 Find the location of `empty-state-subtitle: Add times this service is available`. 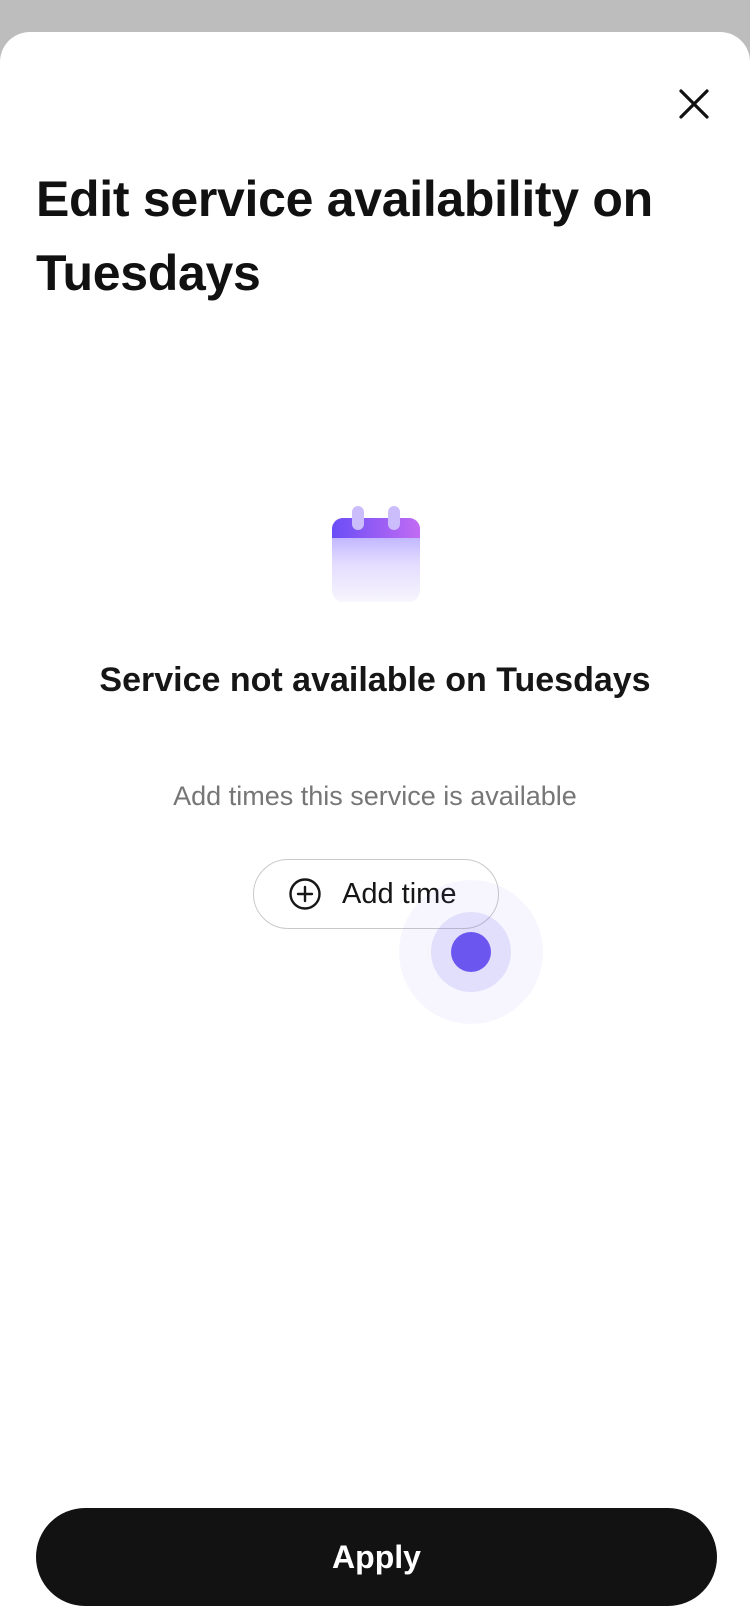

empty-state-subtitle: Add times this service is available is located at coordinates (375, 796).